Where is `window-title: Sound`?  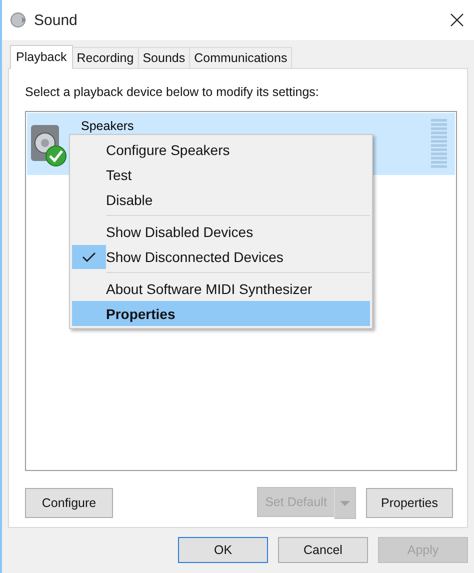
window-title: Sound is located at coordinates (56, 20).